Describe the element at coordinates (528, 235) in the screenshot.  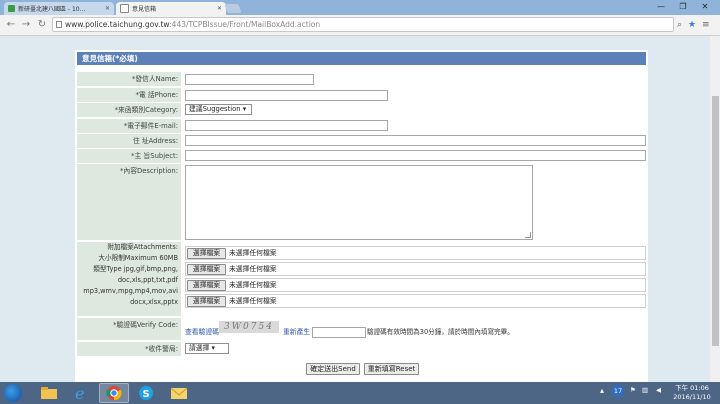
I see `resize-handle-icon` at that location.